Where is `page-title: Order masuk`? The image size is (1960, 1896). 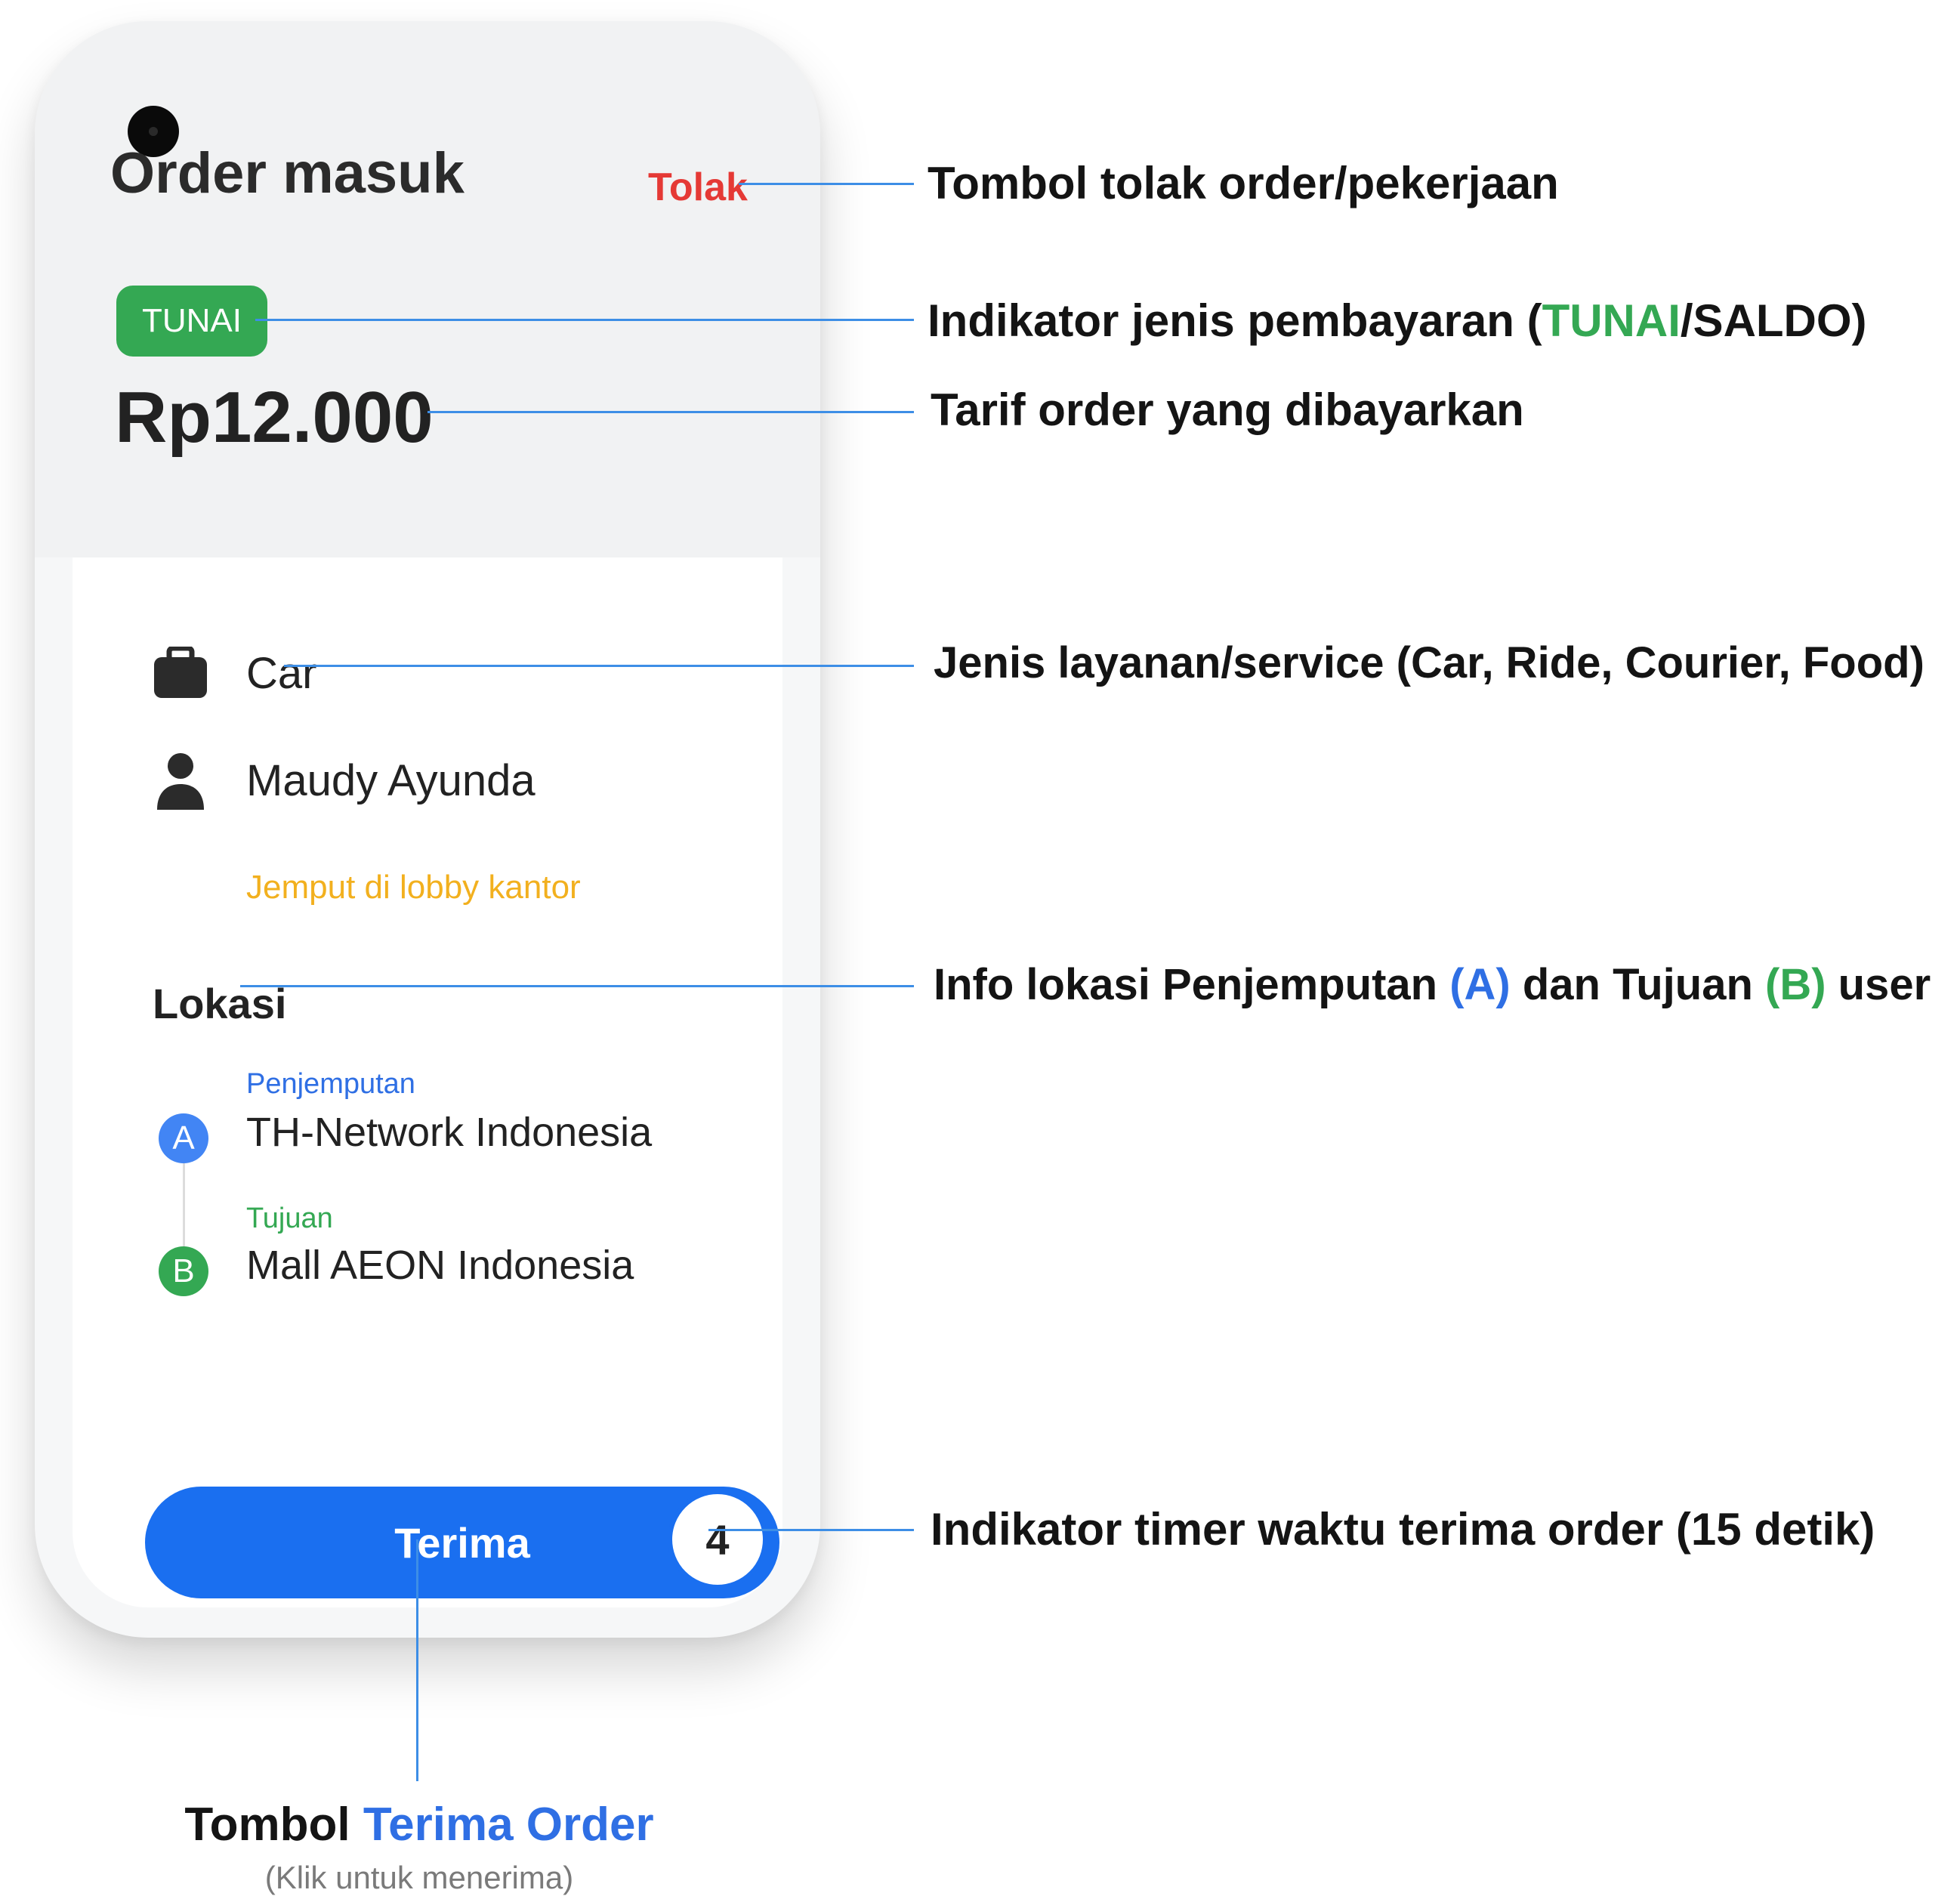
page-title: Order masuk is located at coordinates (287, 173).